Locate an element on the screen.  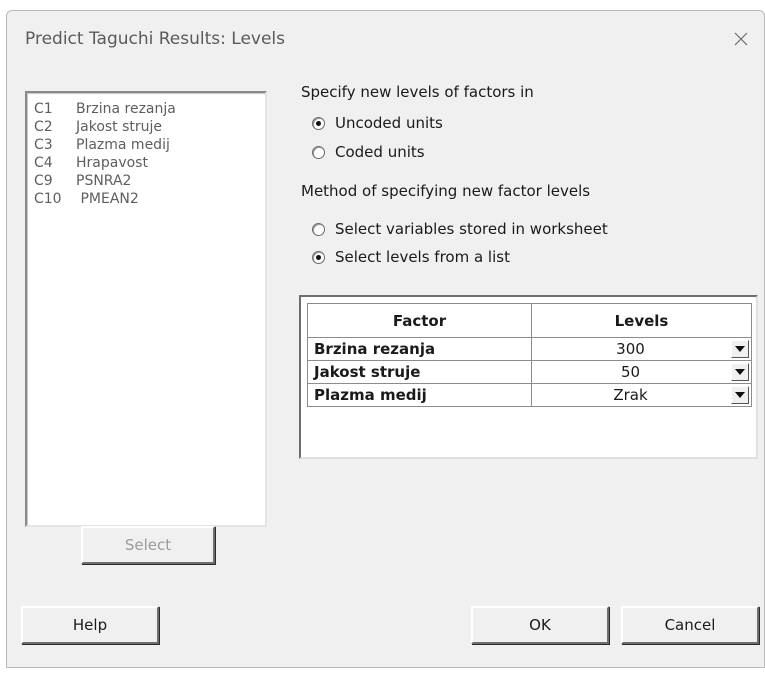
table-row: Brzina rezanja 300 is located at coordinates (529, 349).